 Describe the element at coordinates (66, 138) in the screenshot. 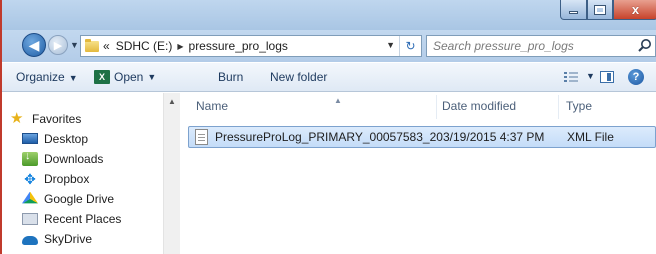

I see `sidebar-item-label: Desktop` at that location.